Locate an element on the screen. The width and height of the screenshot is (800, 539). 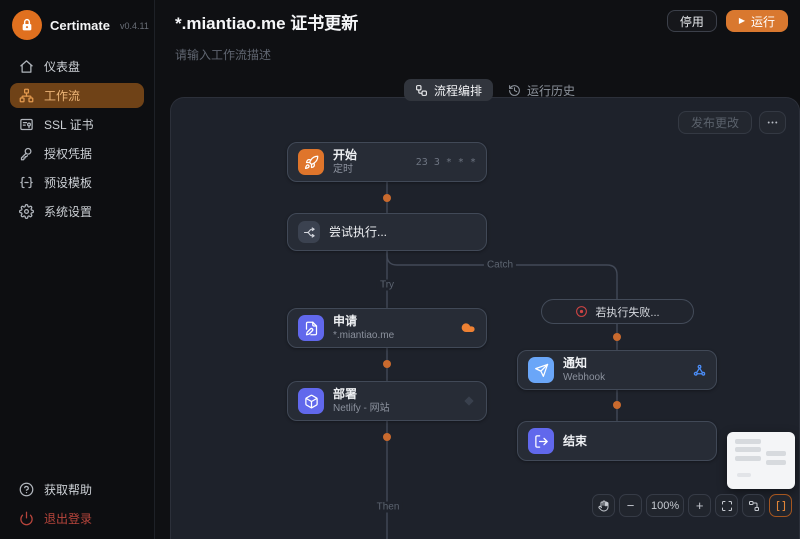
plus-icon: + is located at coordinates (699, 505).